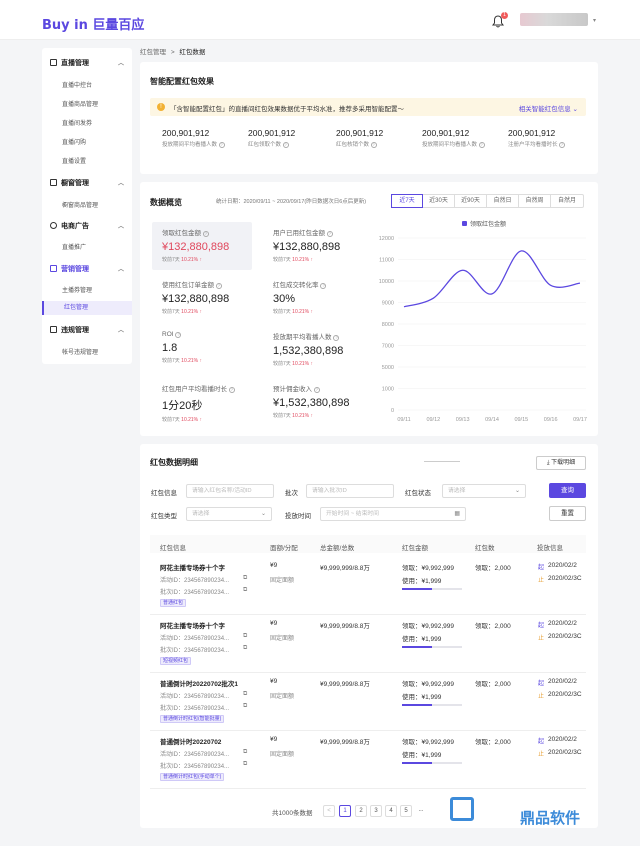 This screenshot has height=846, width=640. What do you see at coordinates (548, 108) in the screenshot?
I see `notice-link: 相关智能红包信息 ⌄` at bounding box center [548, 108].